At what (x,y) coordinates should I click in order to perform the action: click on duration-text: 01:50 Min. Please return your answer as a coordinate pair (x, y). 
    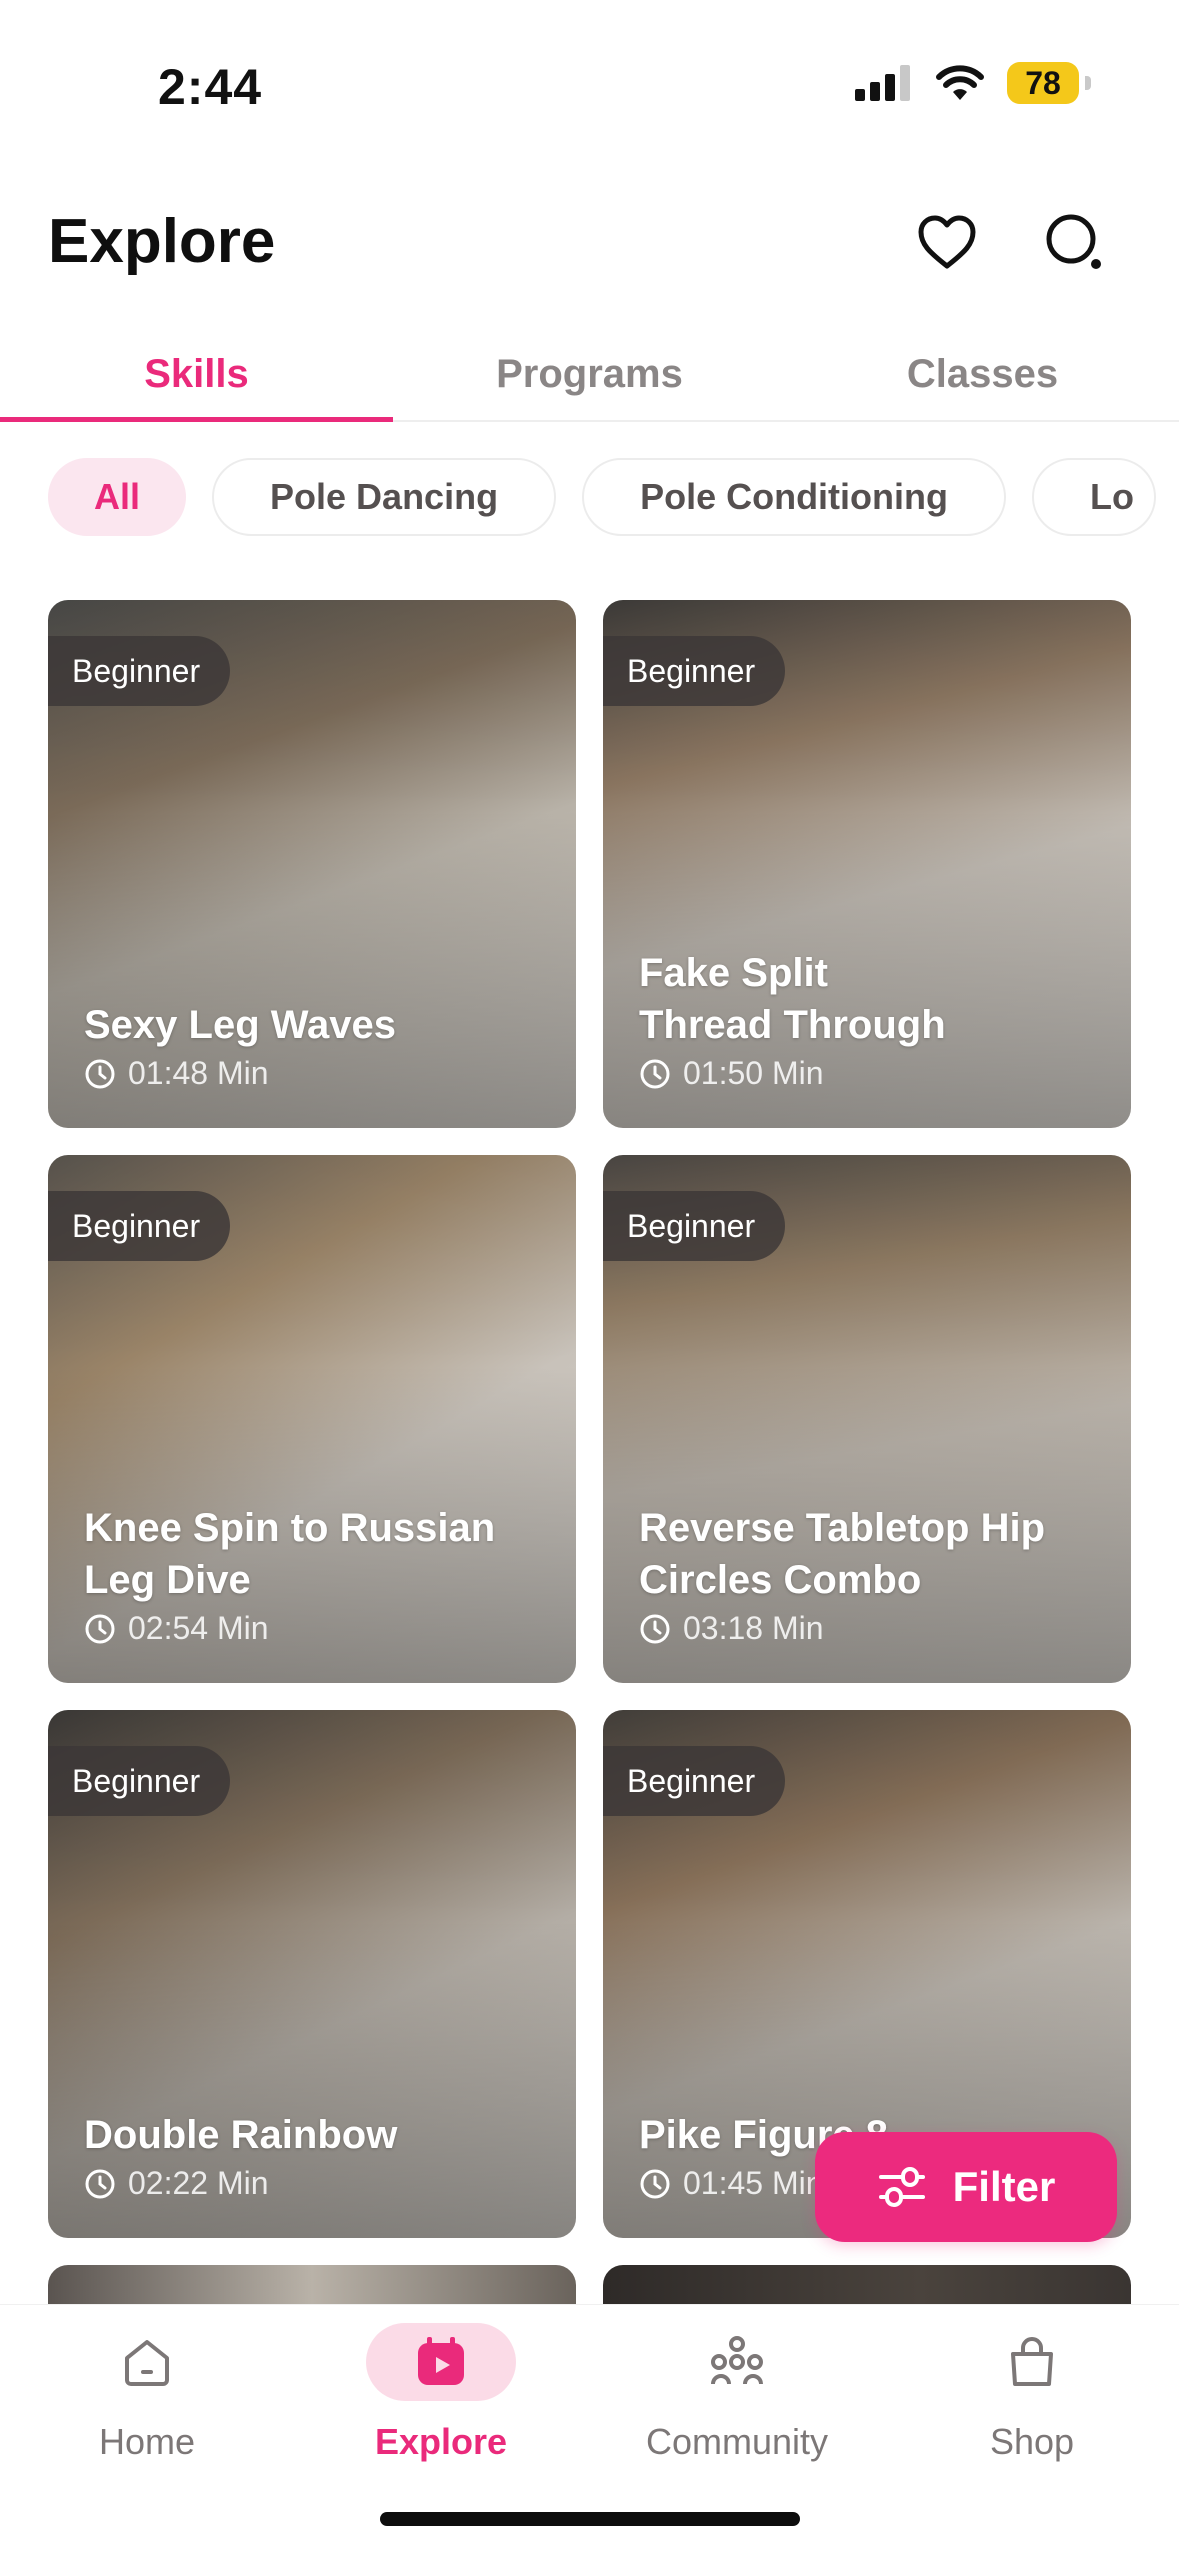
    Looking at the image, I should click on (753, 1073).